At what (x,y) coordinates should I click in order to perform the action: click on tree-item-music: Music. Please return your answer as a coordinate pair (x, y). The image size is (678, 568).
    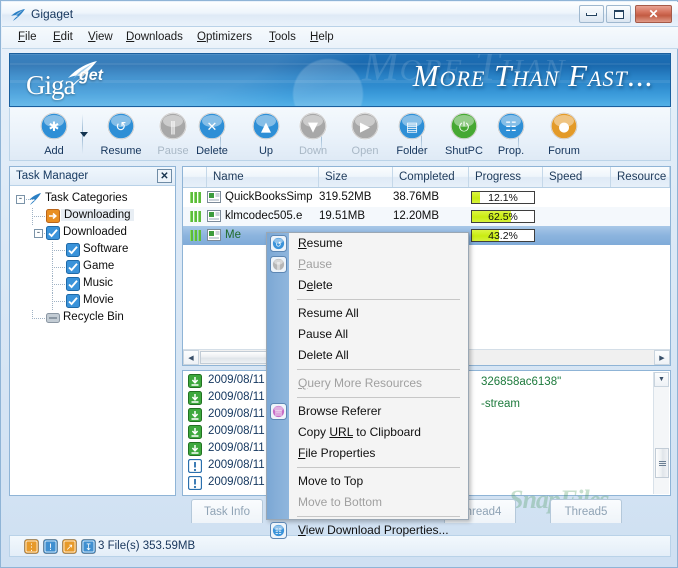
    Looking at the image, I should click on (94, 284).